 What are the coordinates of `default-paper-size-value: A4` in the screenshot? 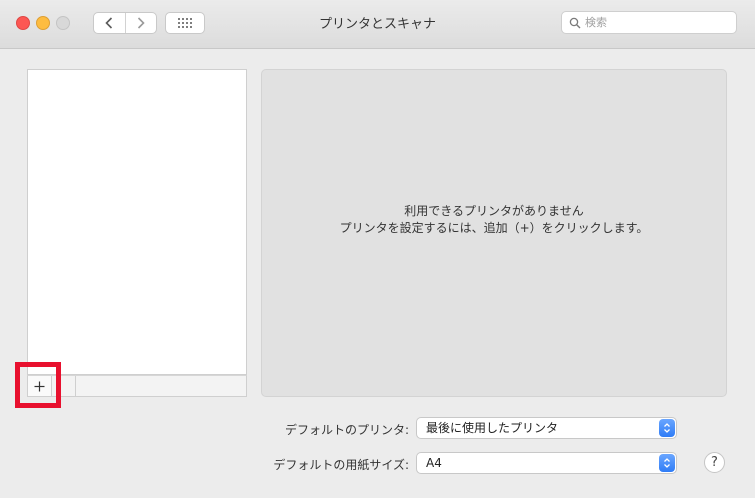 It's located at (434, 463).